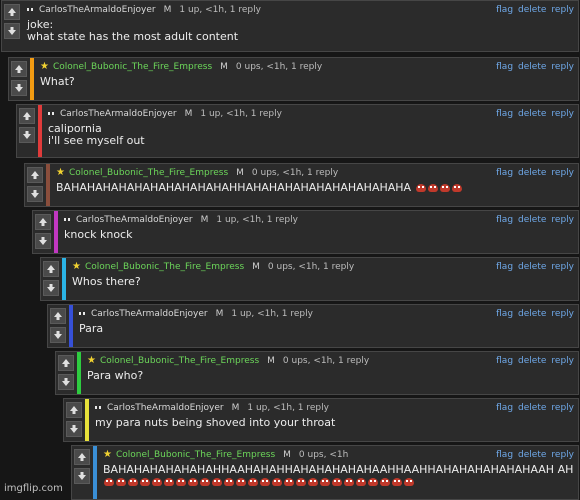 The image size is (580, 500). I want to click on comment-line: What?, so click(57, 81).